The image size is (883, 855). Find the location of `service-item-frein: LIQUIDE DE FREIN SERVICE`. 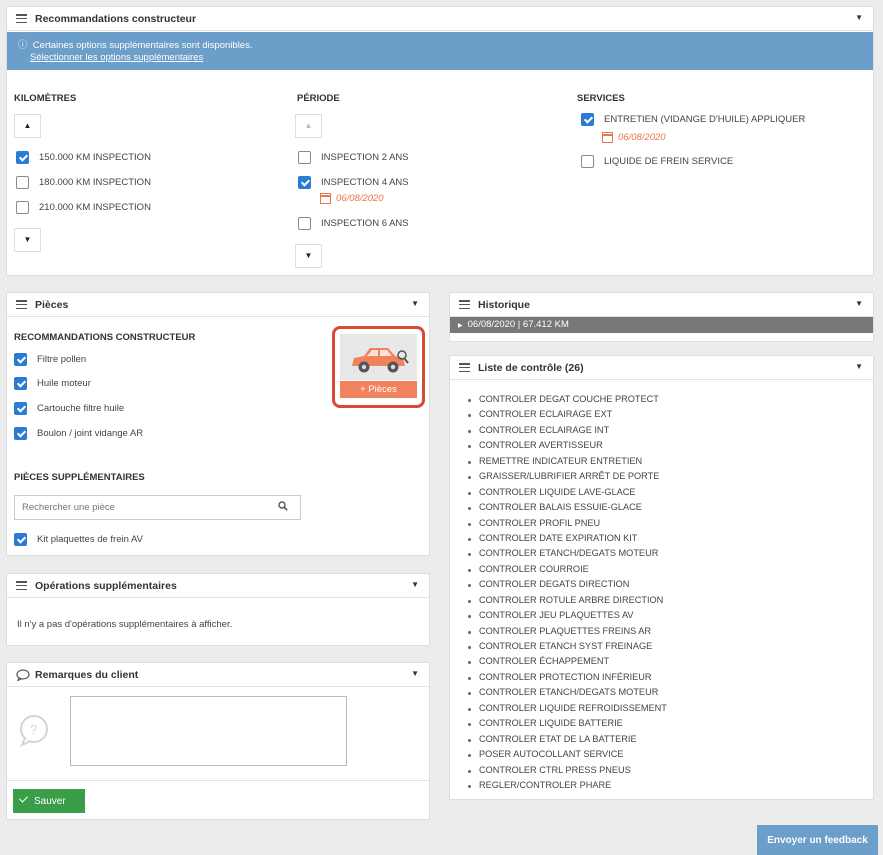

service-item-frein: LIQUIDE DE FREIN SERVICE is located at coordinates (657, 161).